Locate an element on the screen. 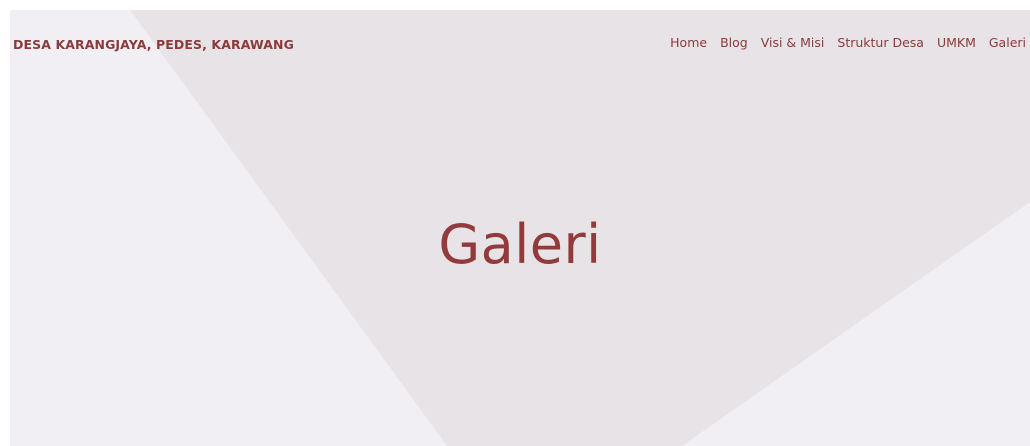 The width and height of the screenshot is (1030, 446). nav-item-galeri: Galeri is located at coordinates (1007, 42).